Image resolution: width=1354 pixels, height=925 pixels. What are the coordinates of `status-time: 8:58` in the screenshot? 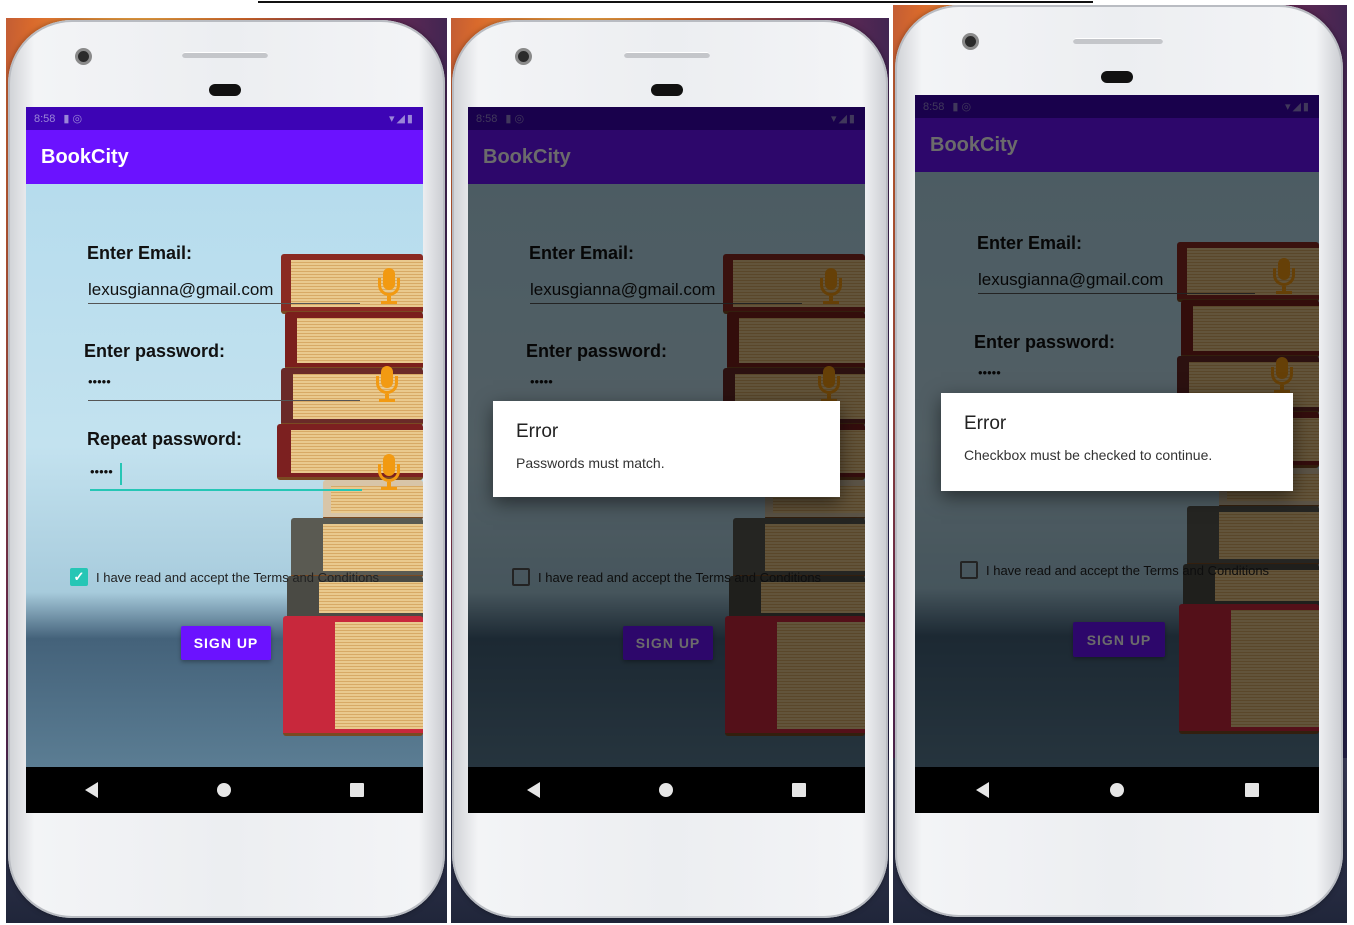 It's located at (45, 118).